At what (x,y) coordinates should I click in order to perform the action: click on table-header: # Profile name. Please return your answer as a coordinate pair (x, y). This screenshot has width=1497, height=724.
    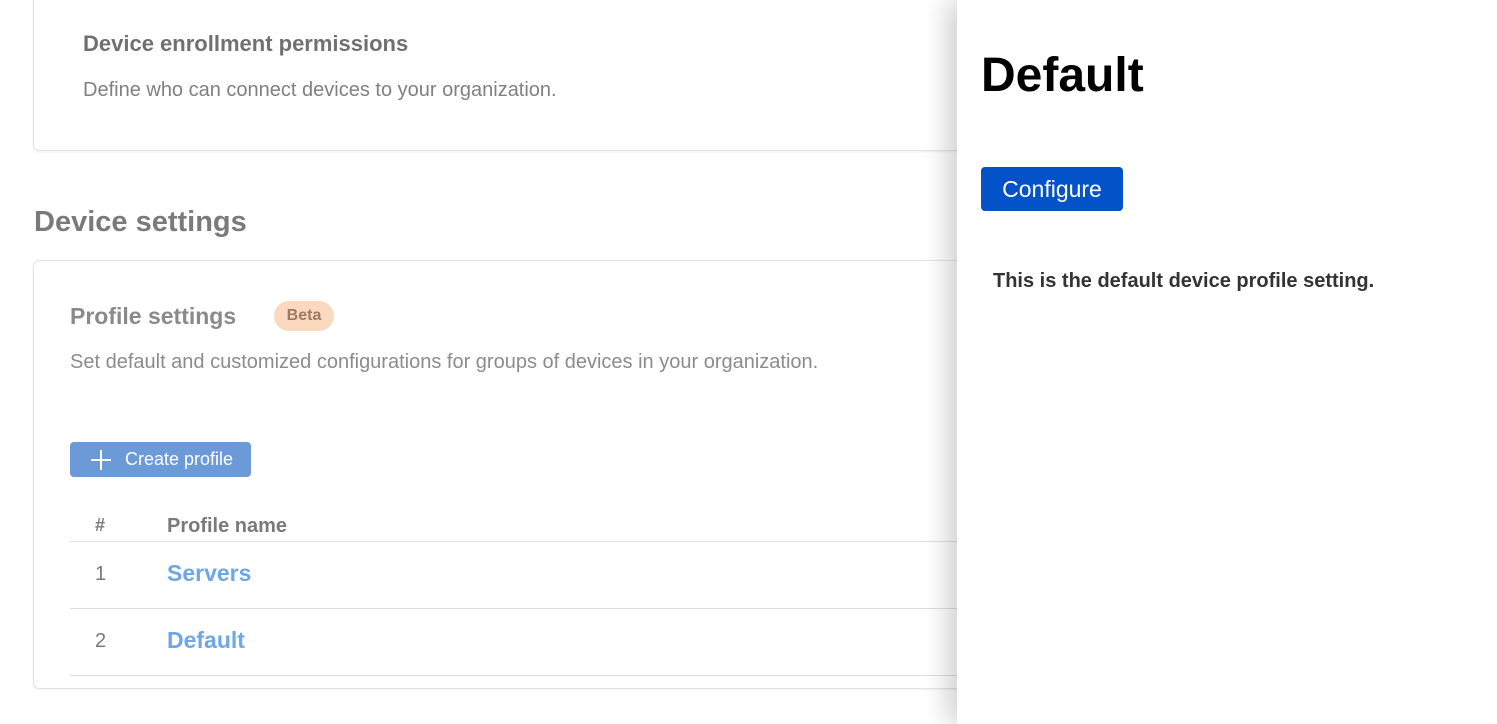
    Looking at the image, I should click on (552, 526).